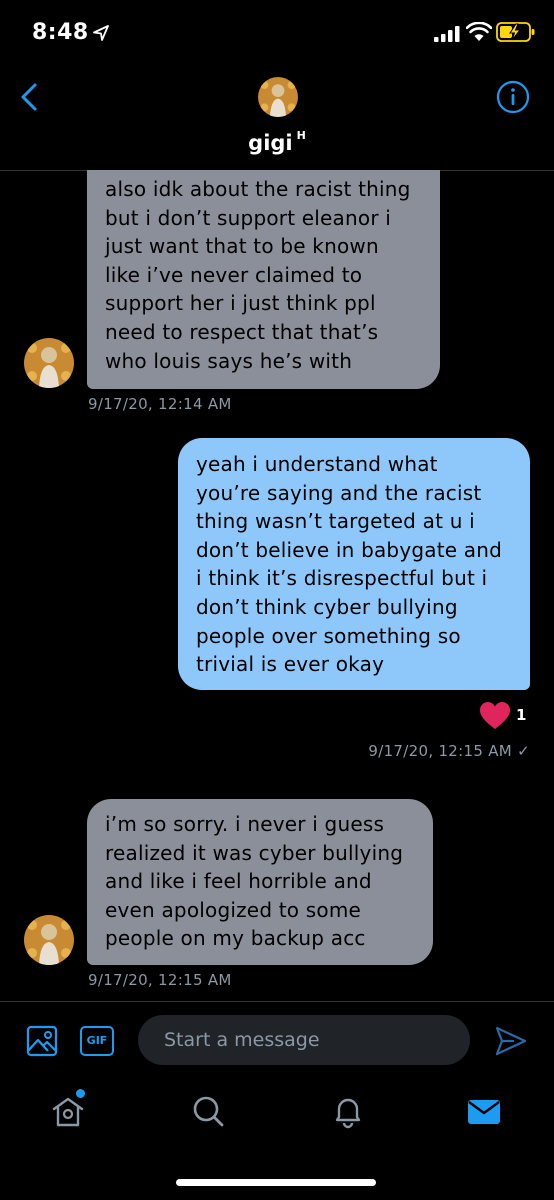 This screenshot has height=1200, width=554. I want to click on bell-icon, so click(348, 1111).